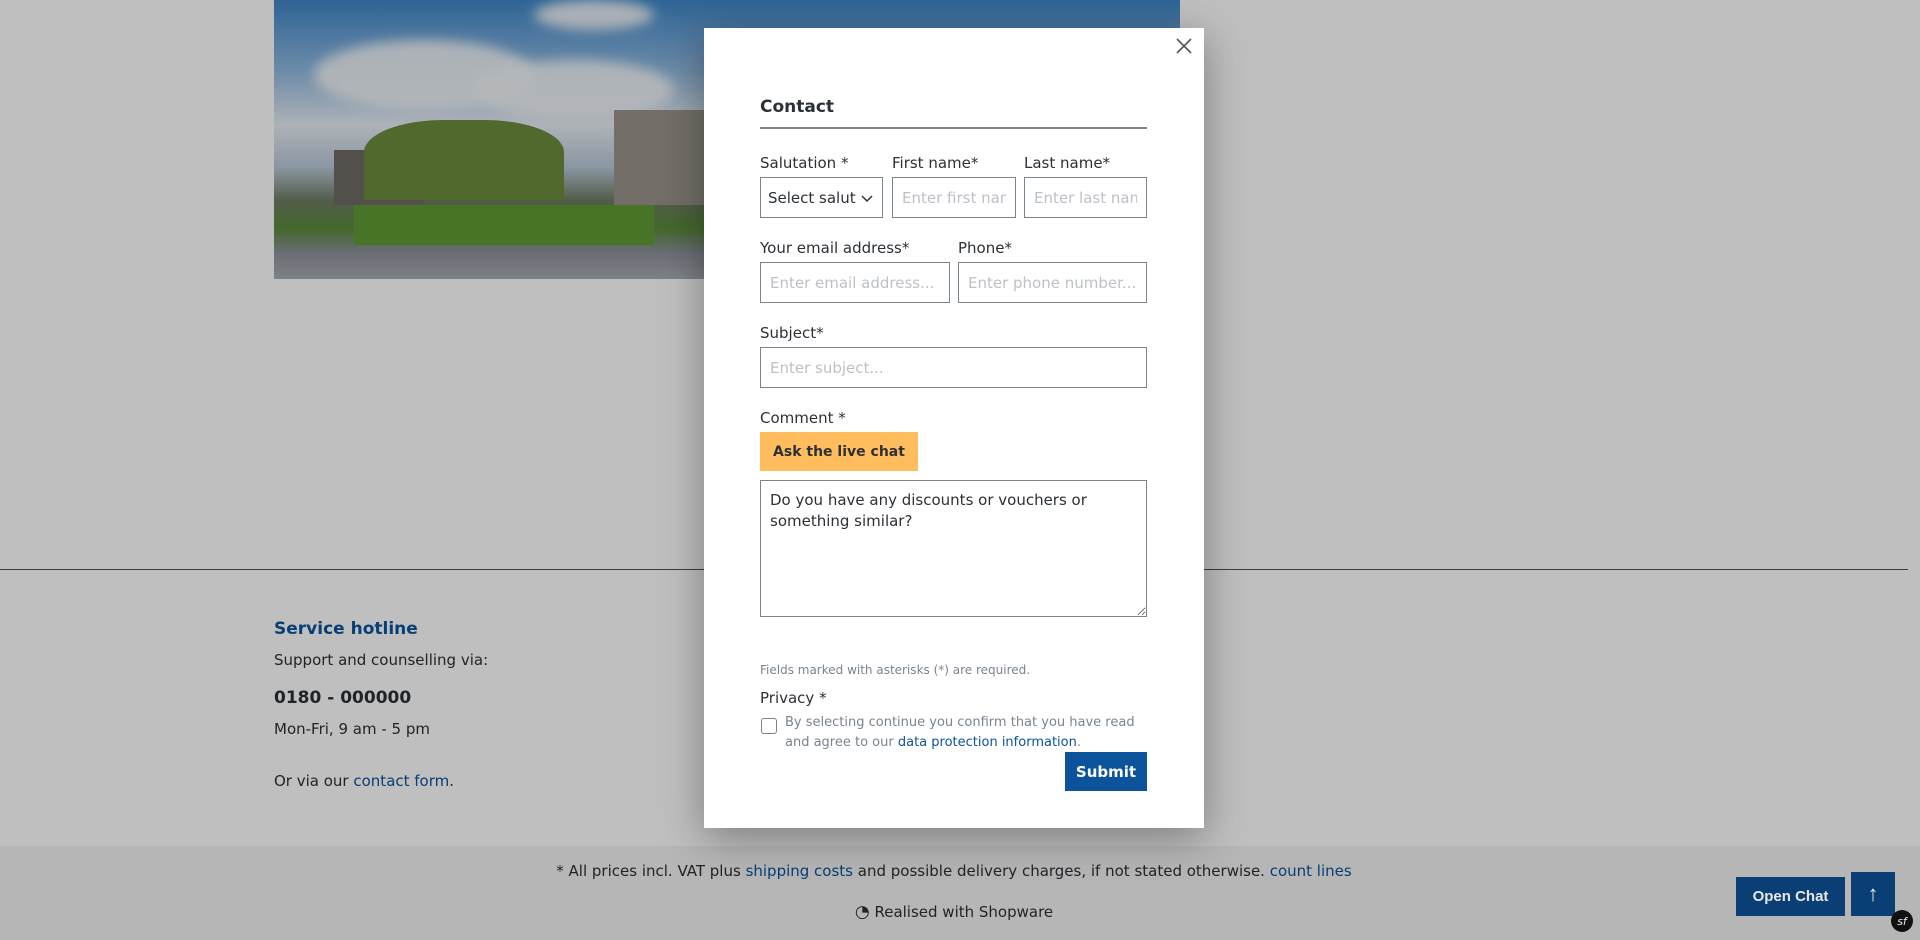  I want to click on chevron-down-icon, so click(867, 198).